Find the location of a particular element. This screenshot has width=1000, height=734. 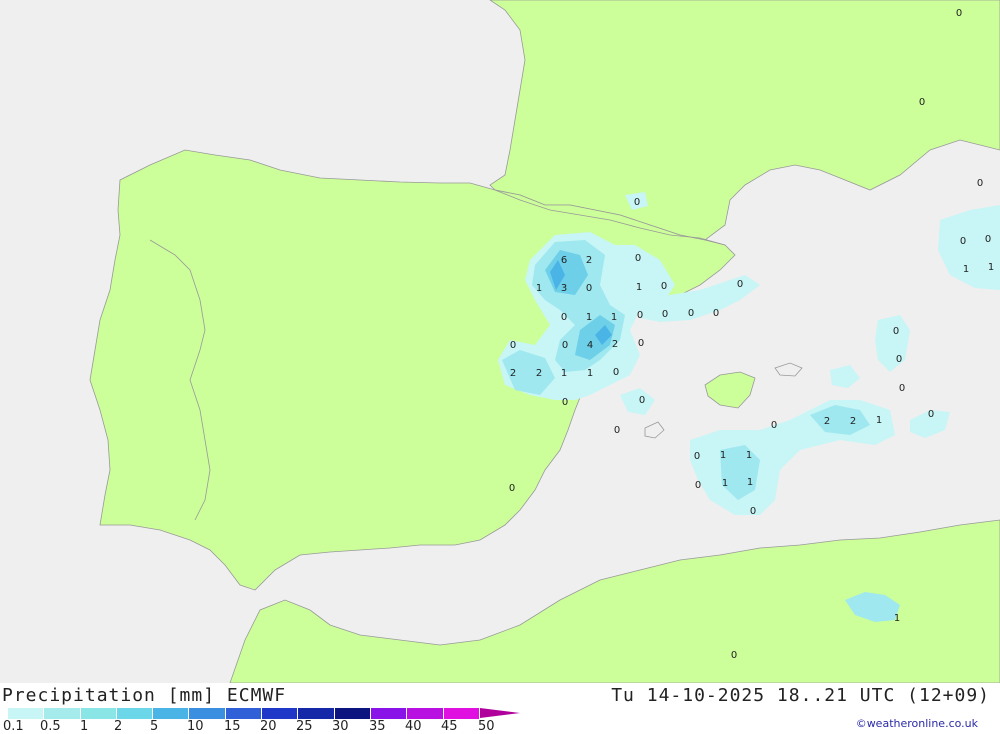

legend-labels: 0.1 0.5 1 2 5 10 15 20 25 30 35 40 45 50 is located at coordinates (260, 726).